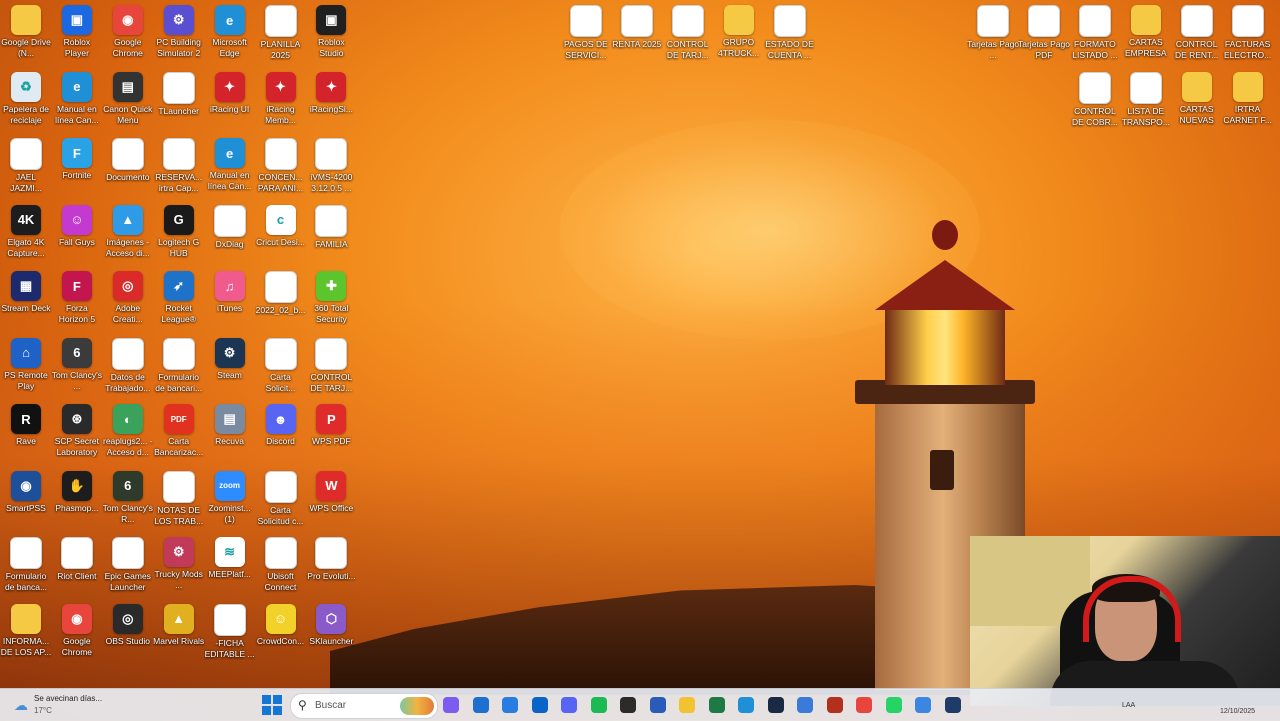 The width and height of the screenshot is (1280, 721). I want to click on desktop-icon: ◉ SmartPSS, so click(26, 500).